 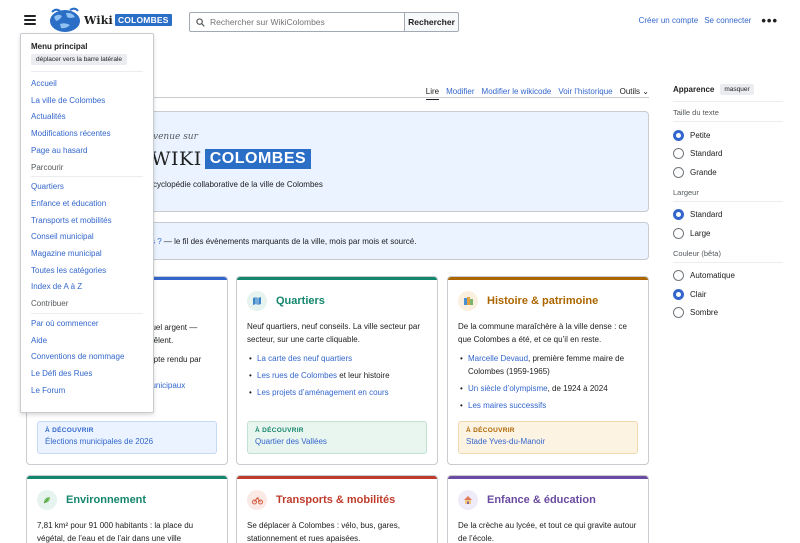 What do you see at coordinates (87, 204) in the screenshot?
I see `menu-item-enfance: Enfance et éducation` at bounding box center [87, 204].